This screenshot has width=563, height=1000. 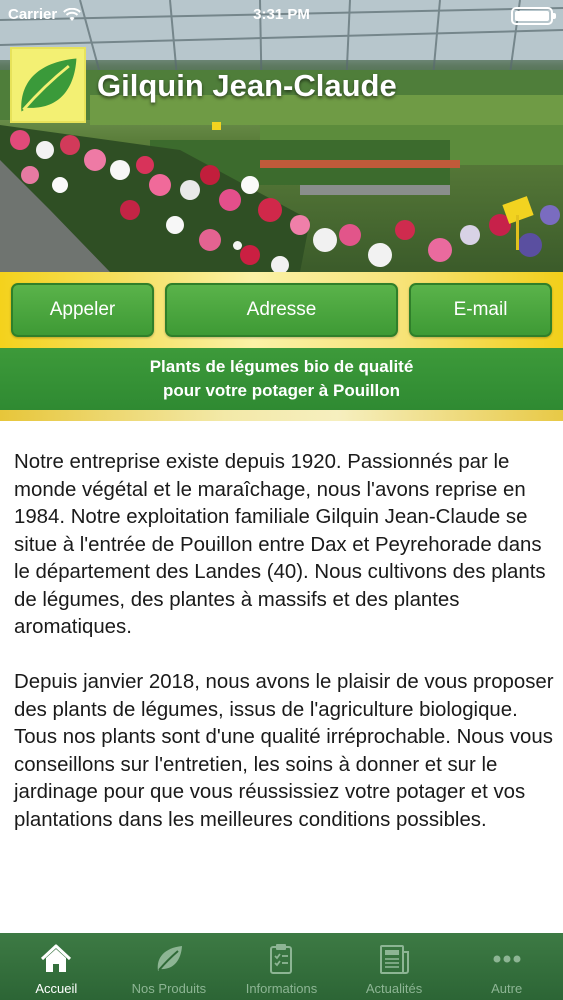 What do you see at coordinates (82, 310) in the screenshot?
I see `call-button: Appeler` at bounding box center [82, 310].